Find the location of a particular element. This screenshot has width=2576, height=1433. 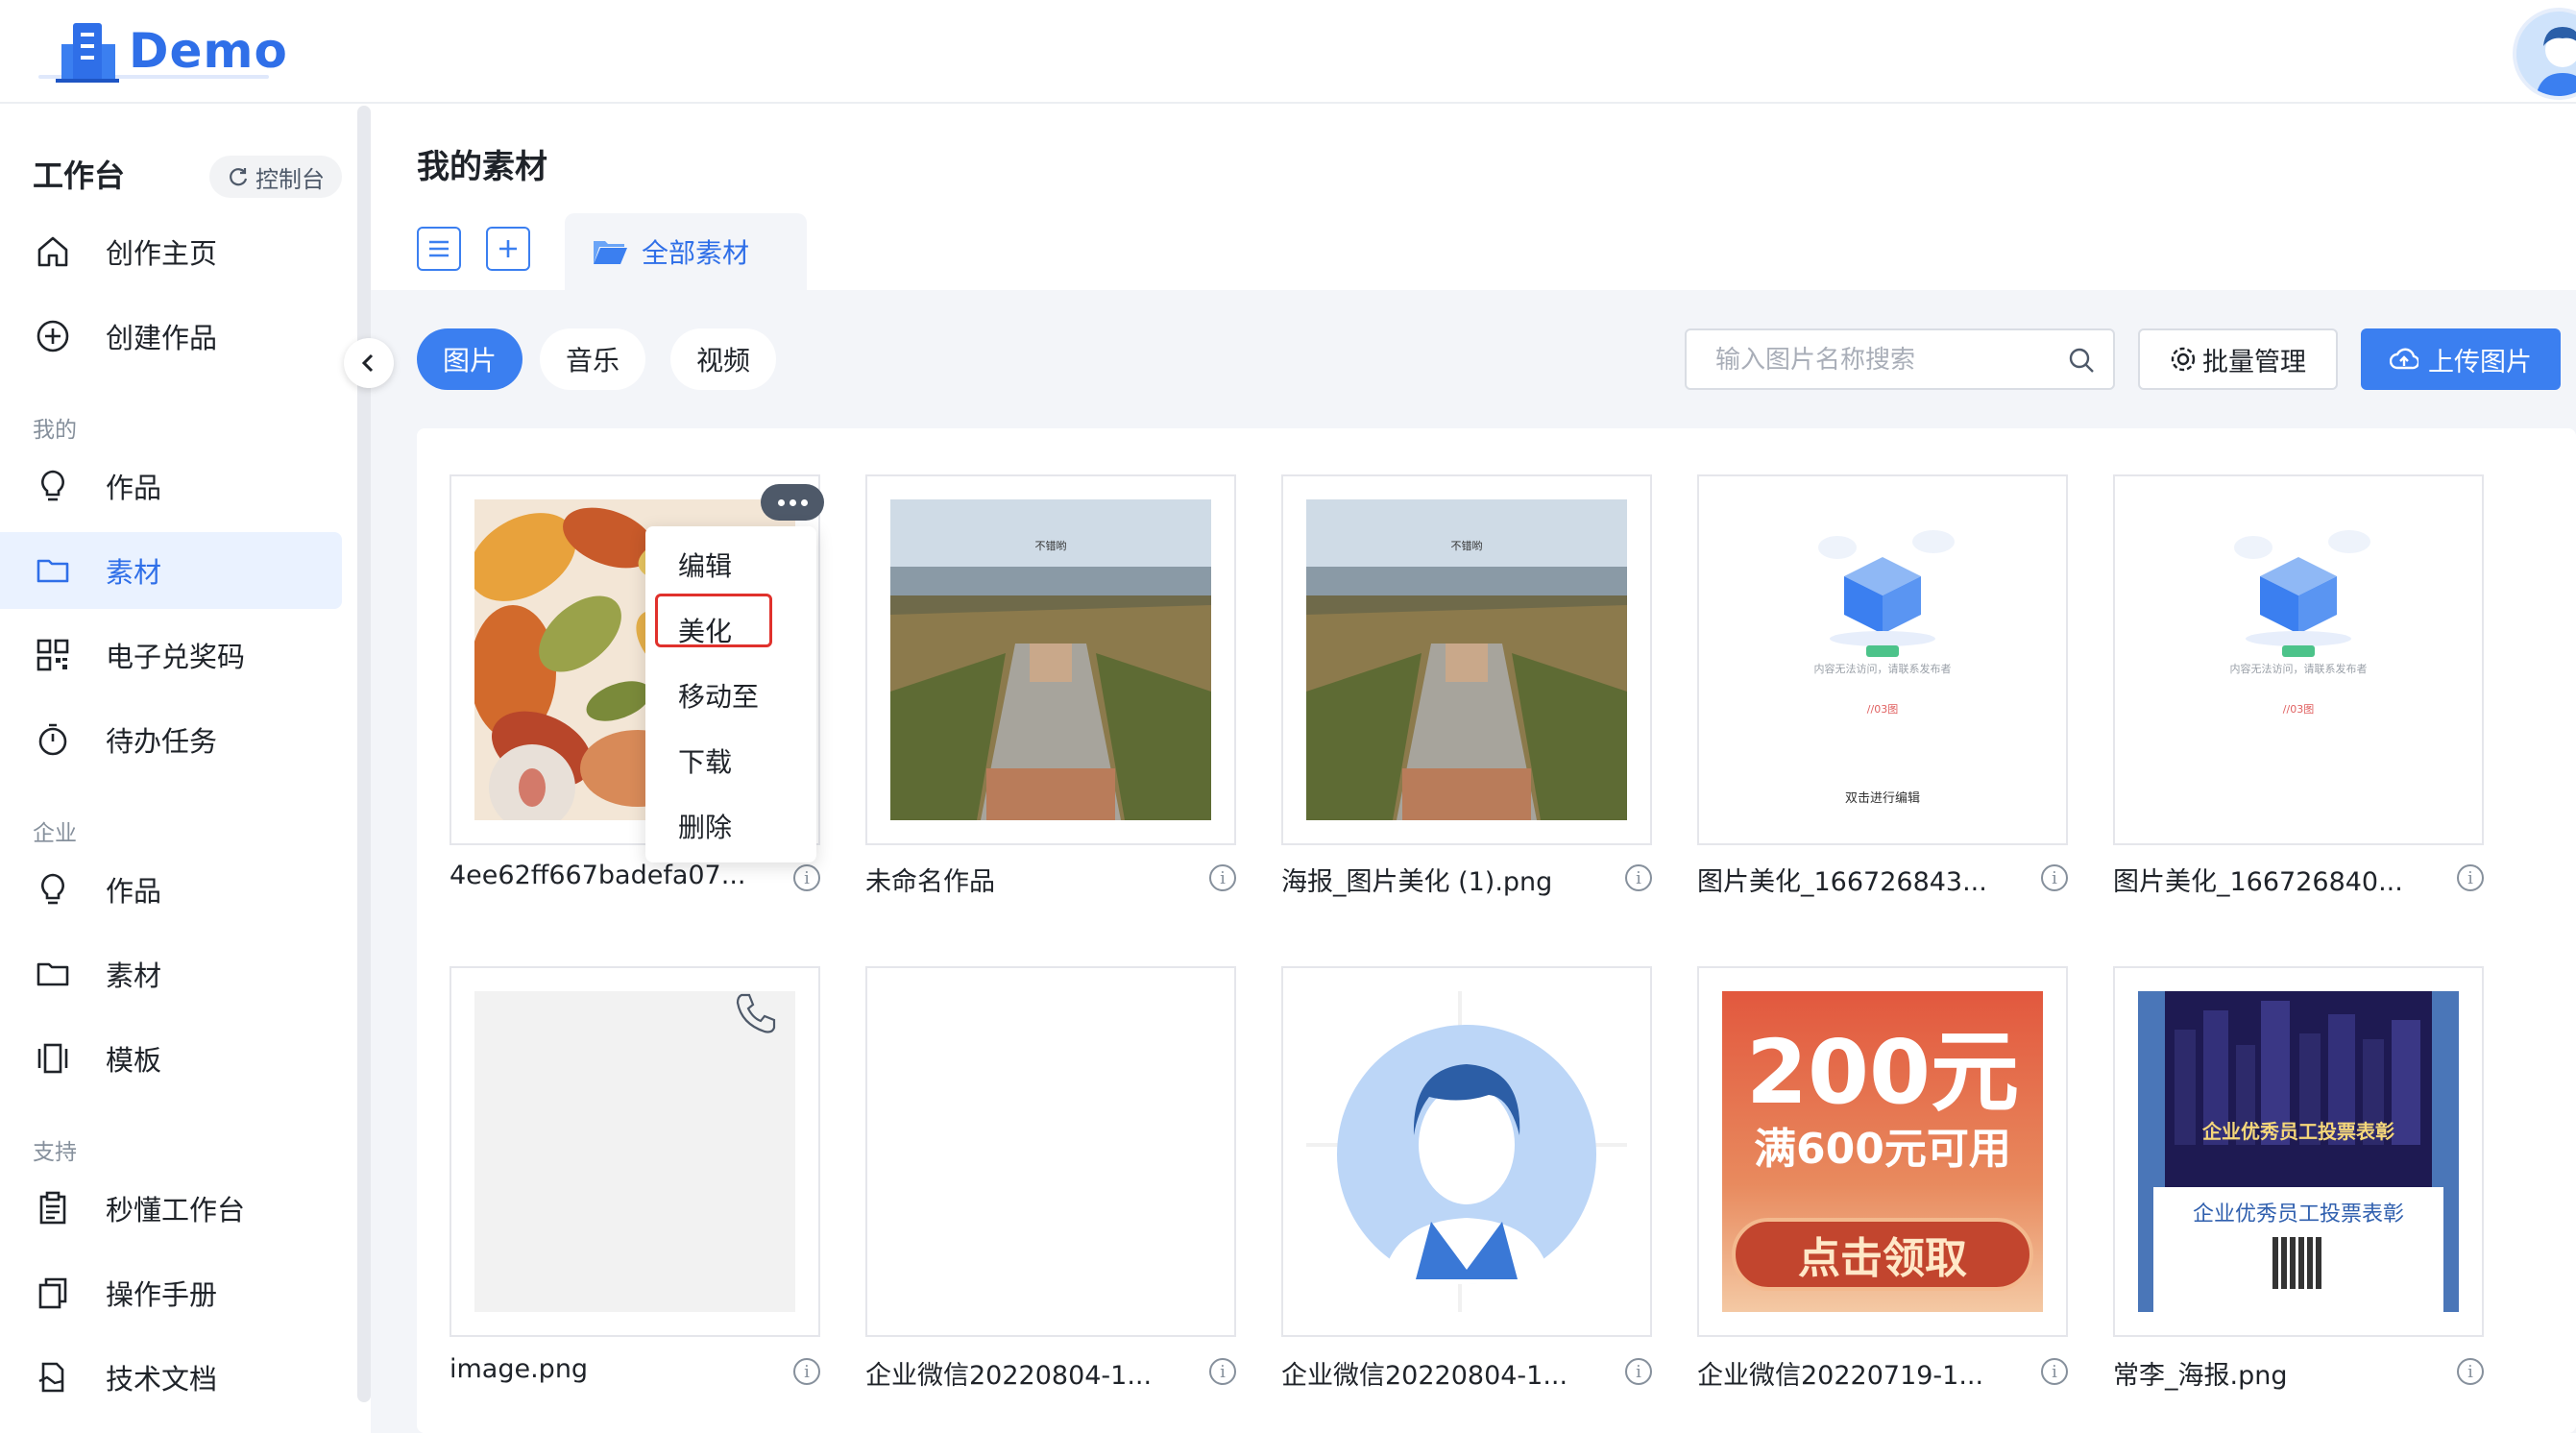

top-bar: Demo is located at coordinates (1288, 52).